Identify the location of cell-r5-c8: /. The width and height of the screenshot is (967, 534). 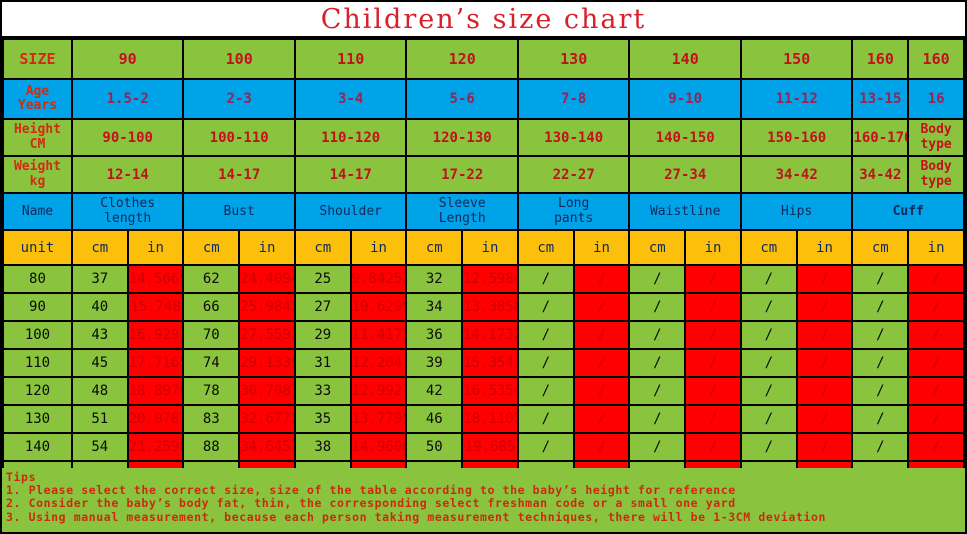
(545, 419).